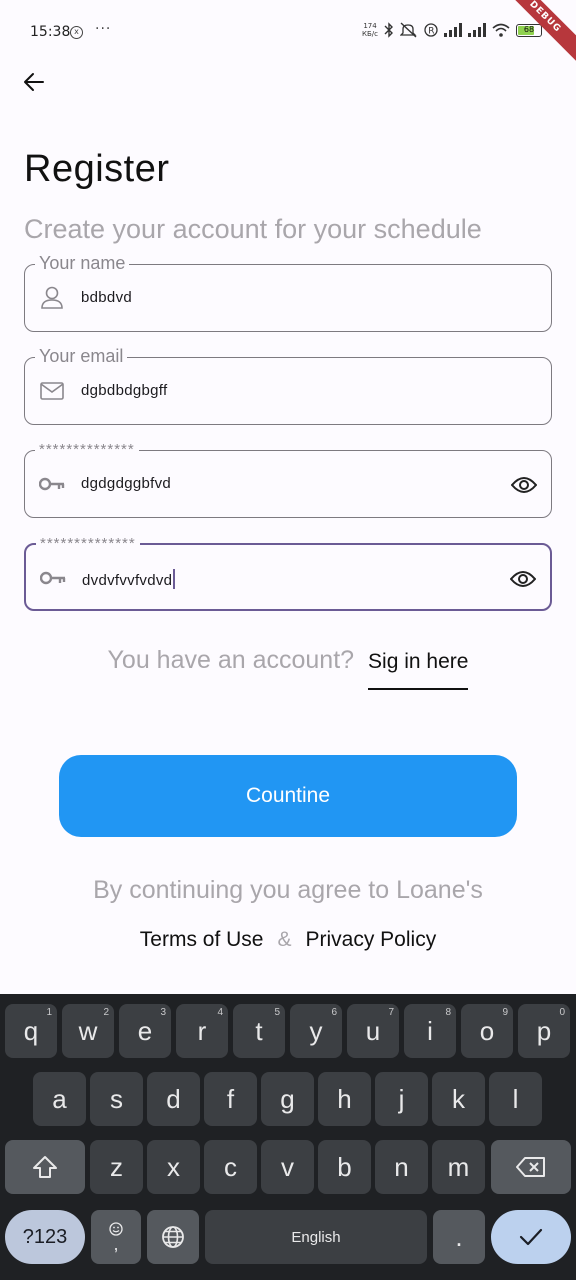 The image size is (576, 1280). I want to click on email-field-label: Your email, so click(81, 356).